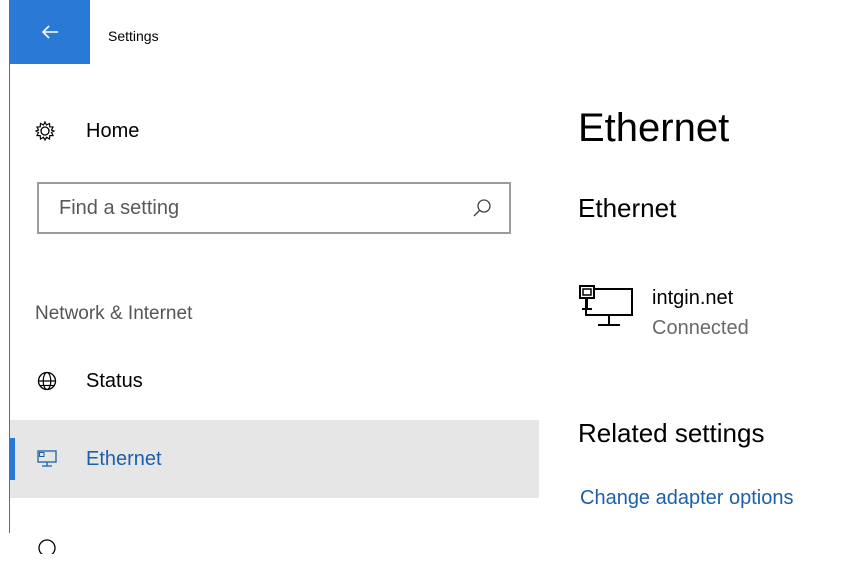  What do you see at coordinates (5, 266) in the screenshot?
I see `window-left-border` at bounding box center [5, 266].